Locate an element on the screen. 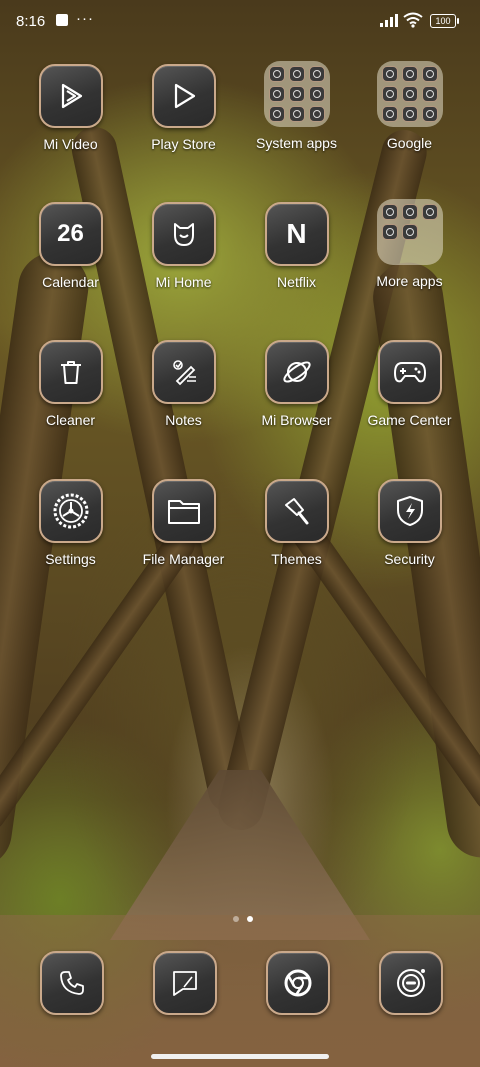 The width and height of the screenshot is (480, 1067). folder-google: Google is located at coordinates (409, 106).